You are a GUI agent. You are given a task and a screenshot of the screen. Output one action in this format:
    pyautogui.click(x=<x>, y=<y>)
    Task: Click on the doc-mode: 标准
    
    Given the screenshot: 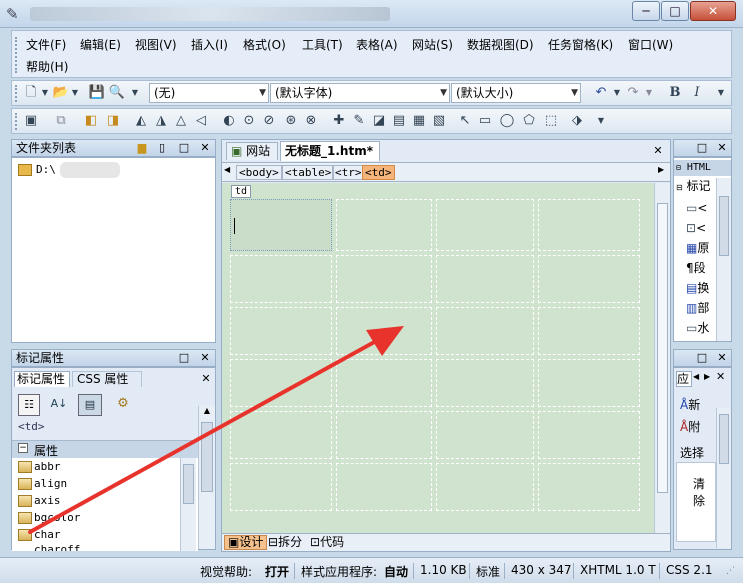 What is the action you would take?
    pyautogui.click(x=488, y=571)
    